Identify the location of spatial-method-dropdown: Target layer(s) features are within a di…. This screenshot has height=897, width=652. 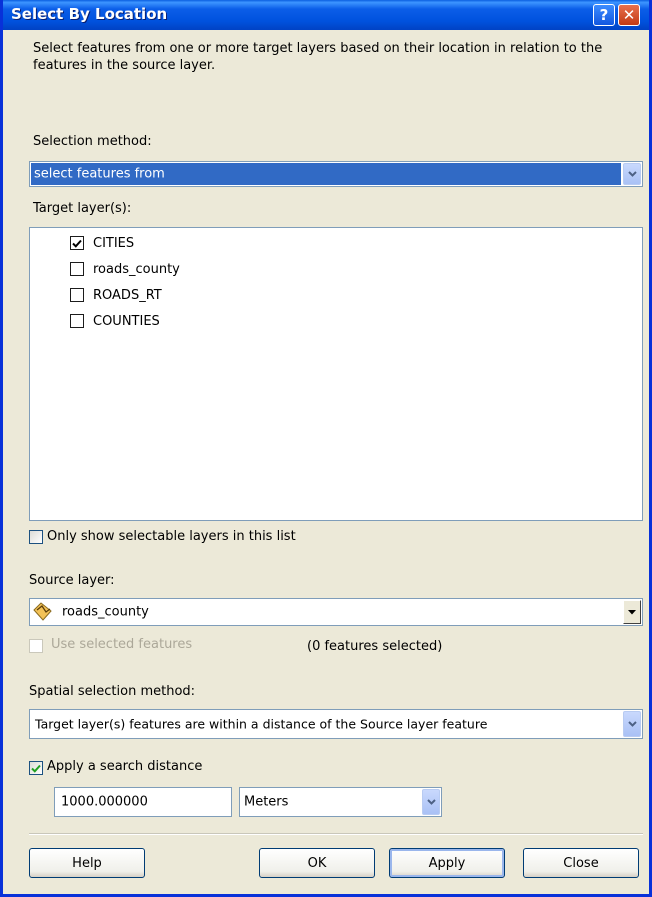
(336, 724).